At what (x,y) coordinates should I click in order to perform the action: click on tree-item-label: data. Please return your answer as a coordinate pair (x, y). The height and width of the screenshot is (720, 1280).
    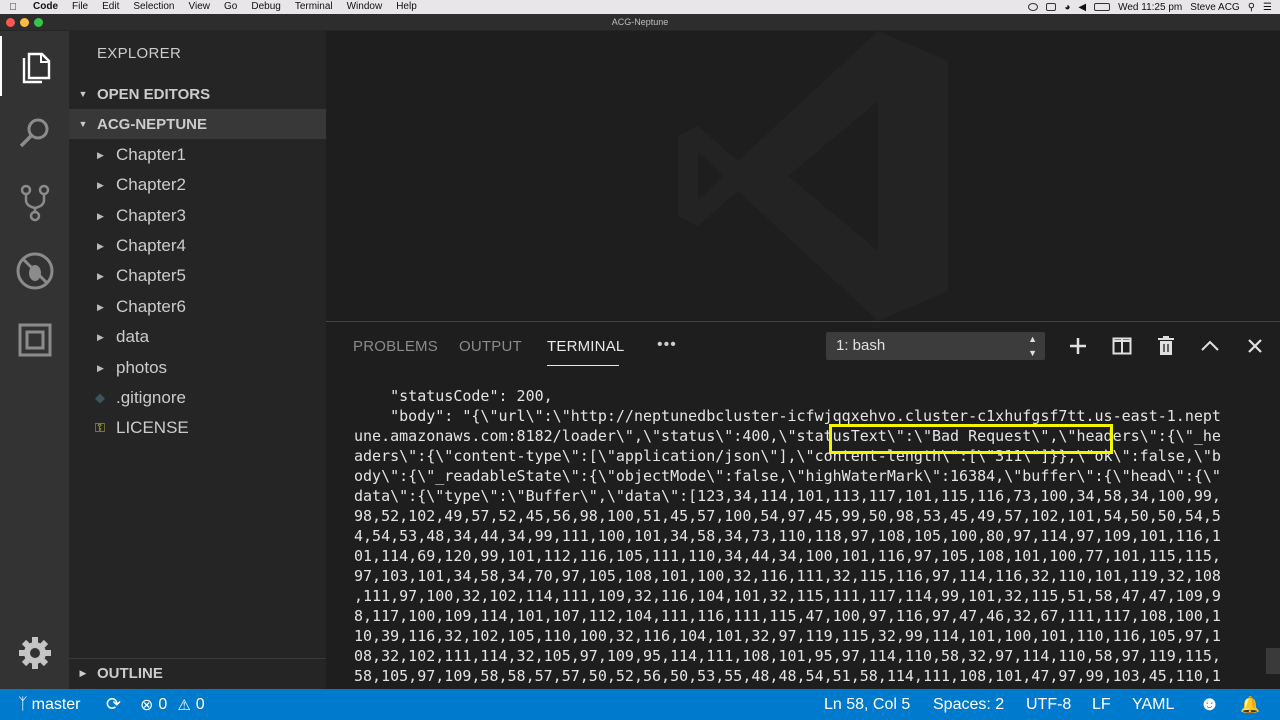
    Looking at the image, I should click on (133, 336).